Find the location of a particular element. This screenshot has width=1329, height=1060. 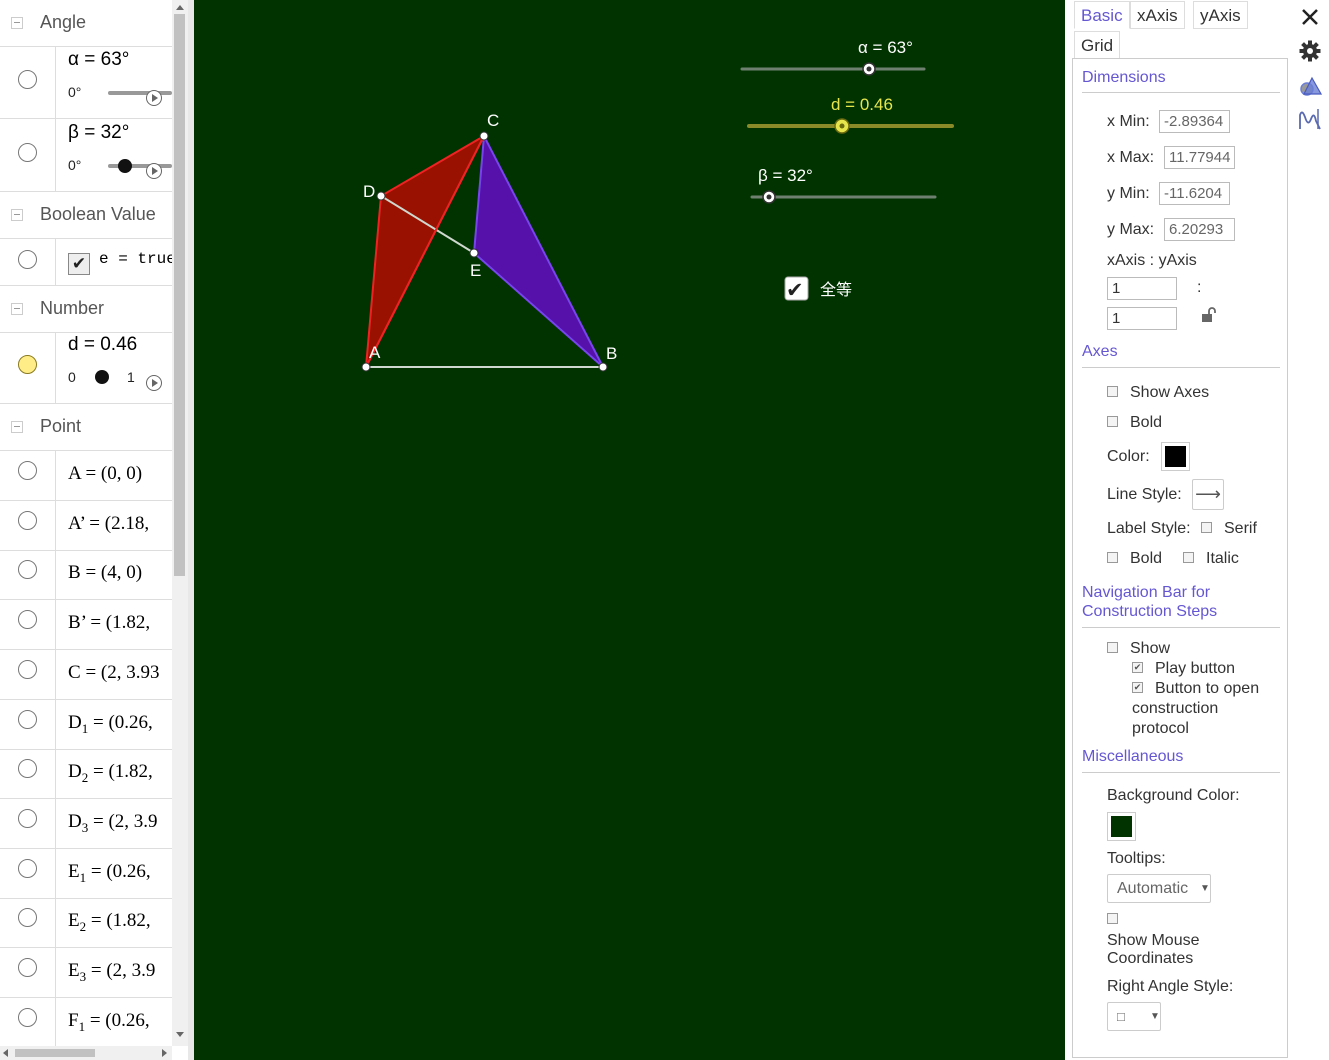

definition-e: e = true is located at coordinates (137, 259).